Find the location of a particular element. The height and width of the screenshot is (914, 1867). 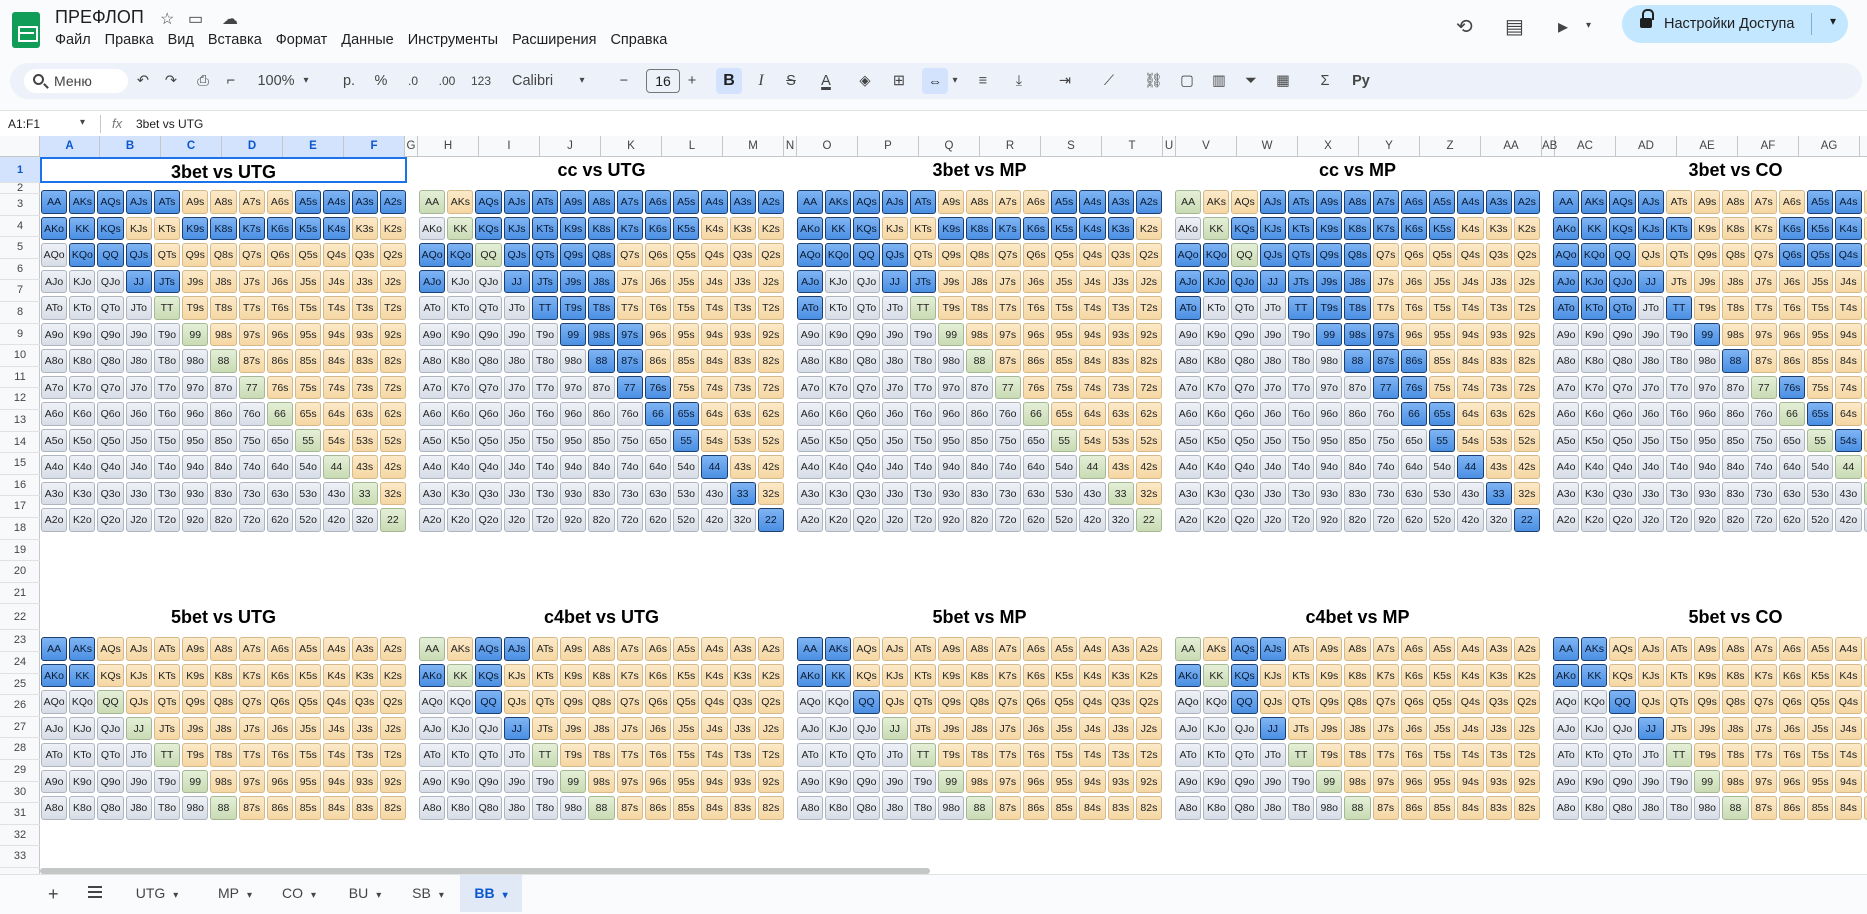

hand-cell-qq: QQ is located at coordinates (488, 702).